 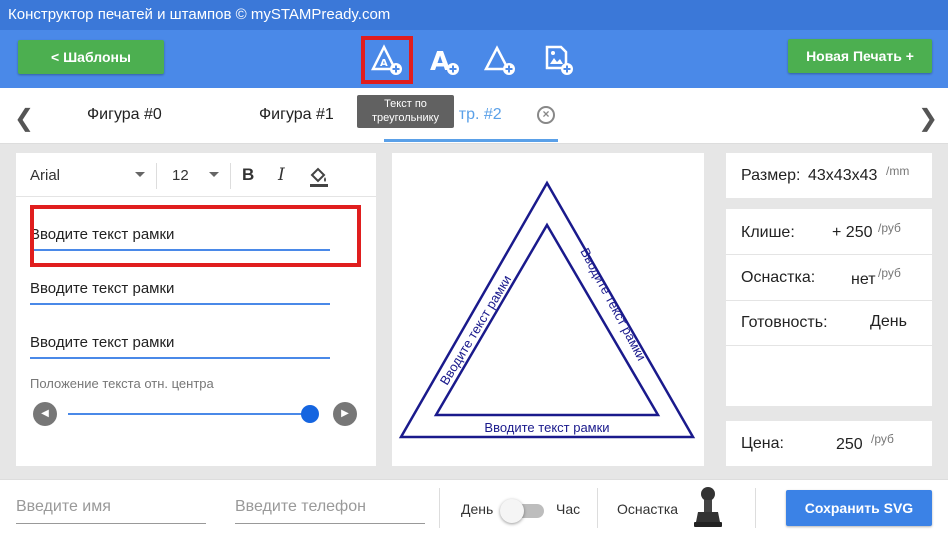 What do you see at coordinates (613, 304) in the screenshot?
I see `right-edge-text: Вводите текст рамки` at bounding box center [613, 304].